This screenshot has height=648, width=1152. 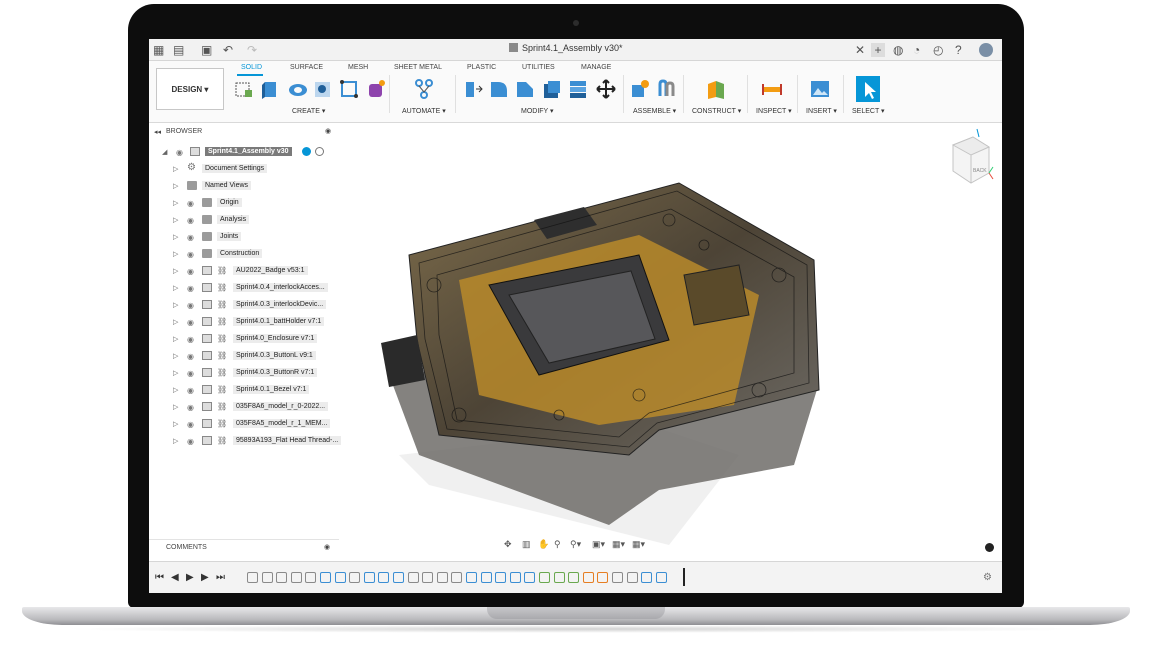 I want to click on new-component-icon, so click(x=640, y=89).